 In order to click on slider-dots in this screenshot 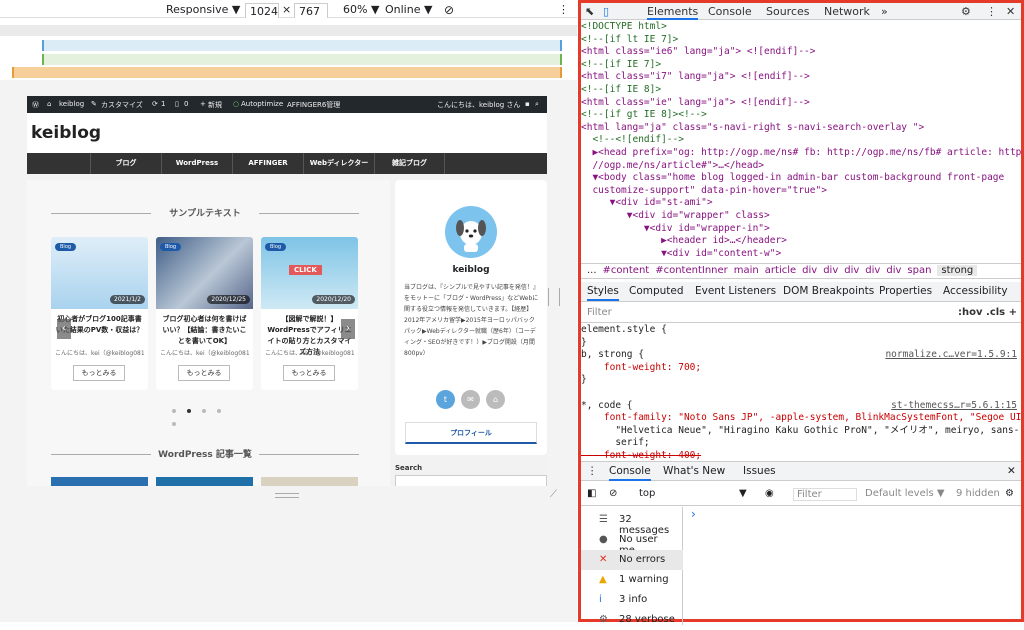, I will do `click(207, 414)`.